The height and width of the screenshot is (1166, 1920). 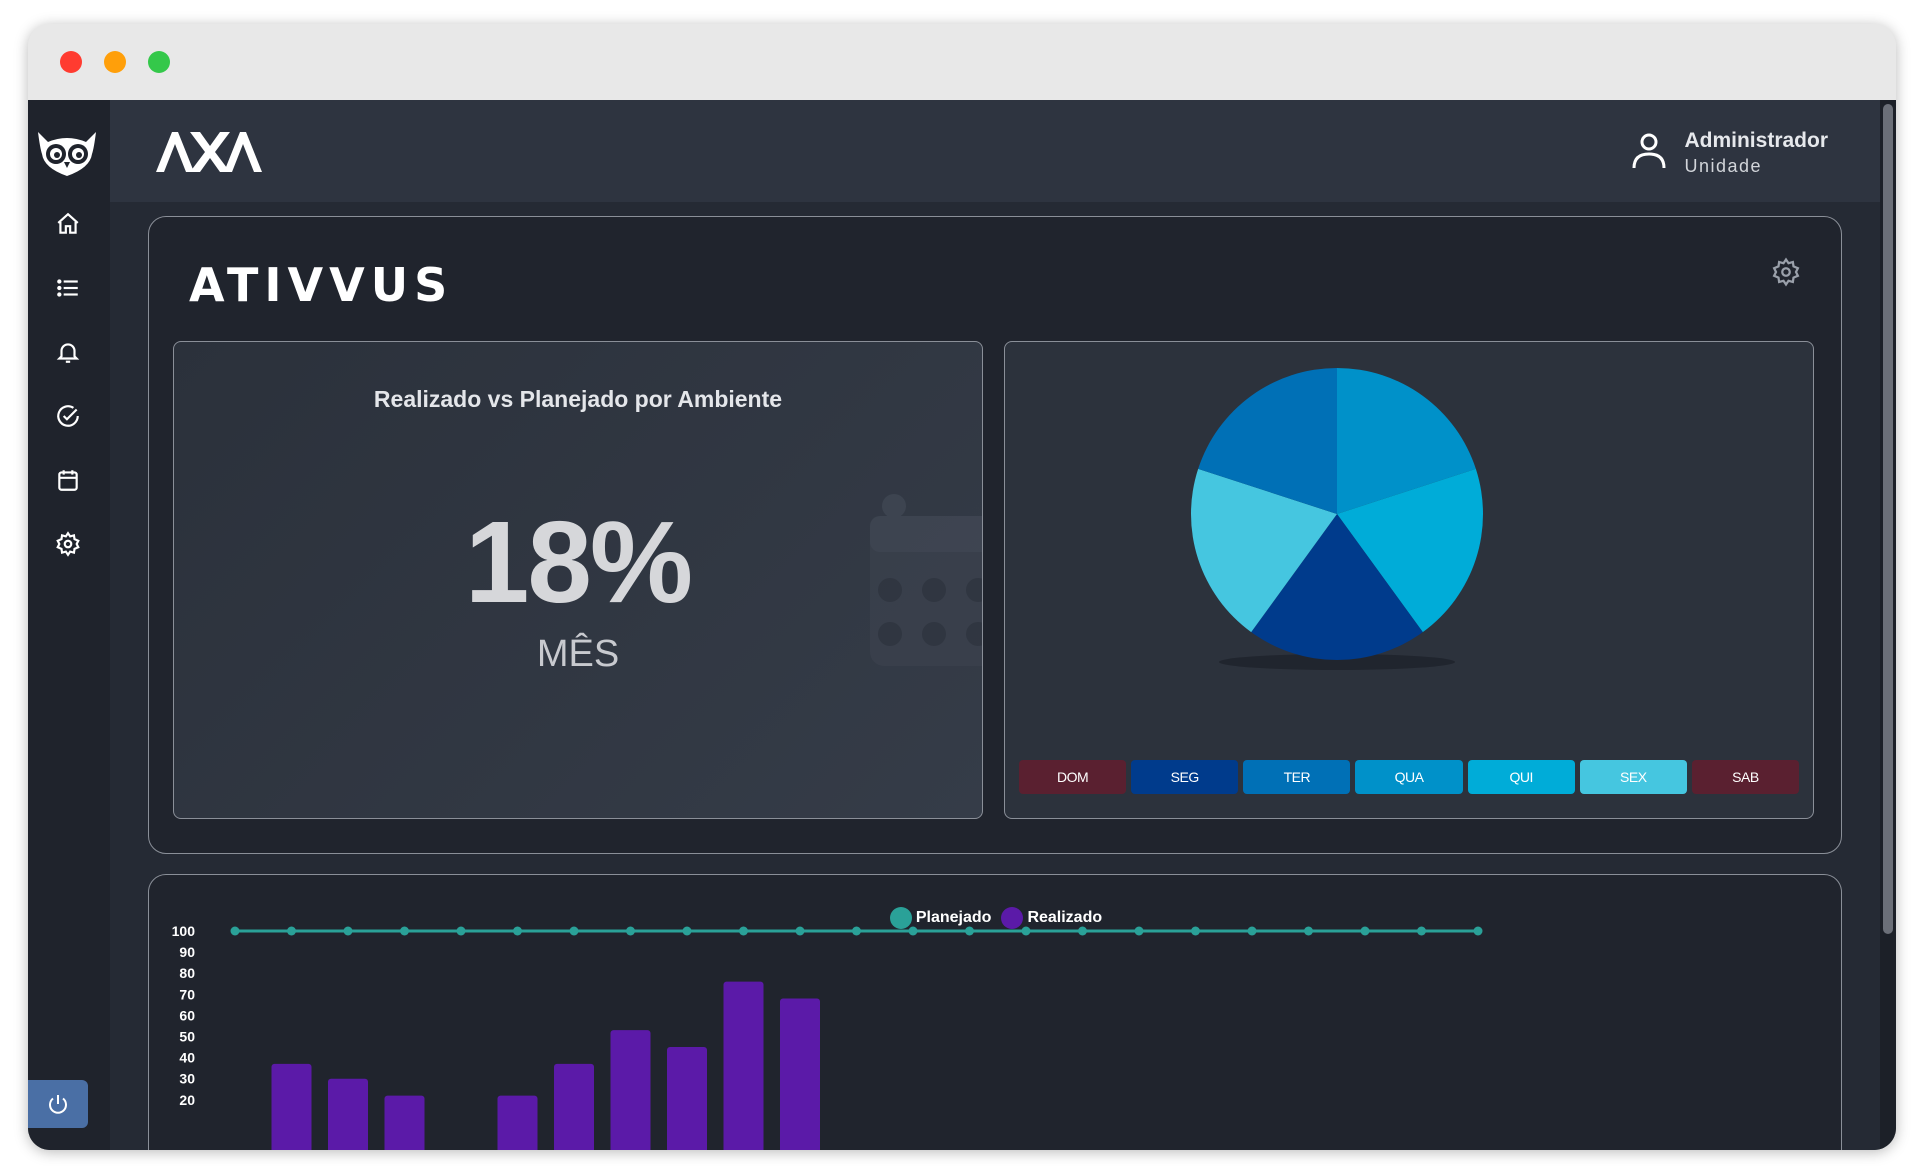 I want to click on sidebar-item-list, so click(x=68, y=288).